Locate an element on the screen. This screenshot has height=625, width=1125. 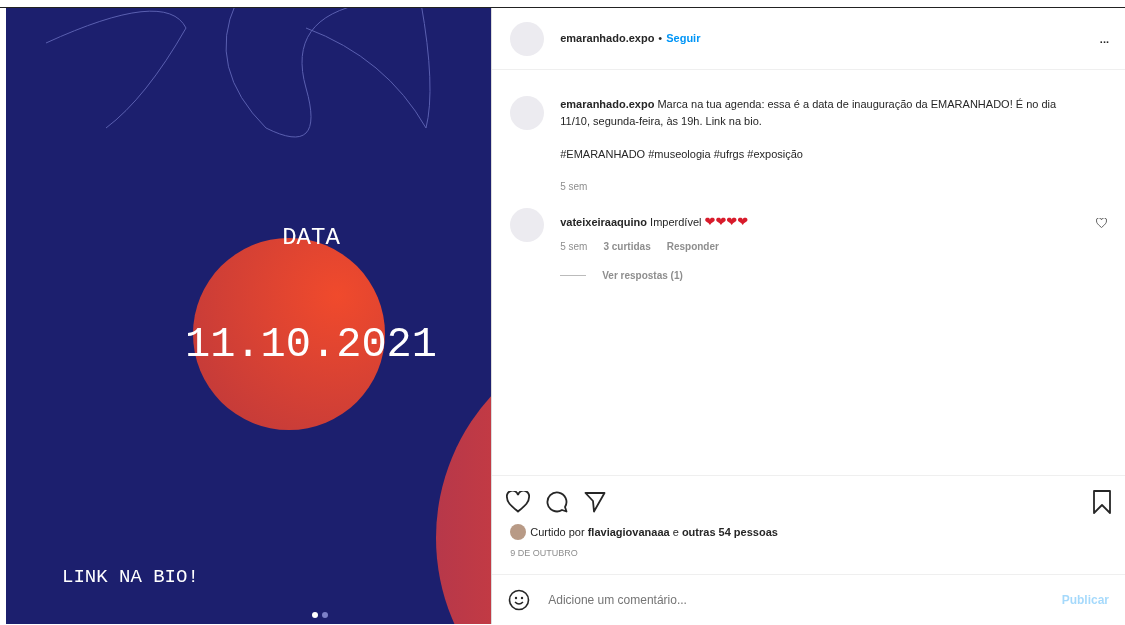
comment-text: vateixeiraaquino Imperdível ❤❤❤❤ is located at coordinates (655, 221).